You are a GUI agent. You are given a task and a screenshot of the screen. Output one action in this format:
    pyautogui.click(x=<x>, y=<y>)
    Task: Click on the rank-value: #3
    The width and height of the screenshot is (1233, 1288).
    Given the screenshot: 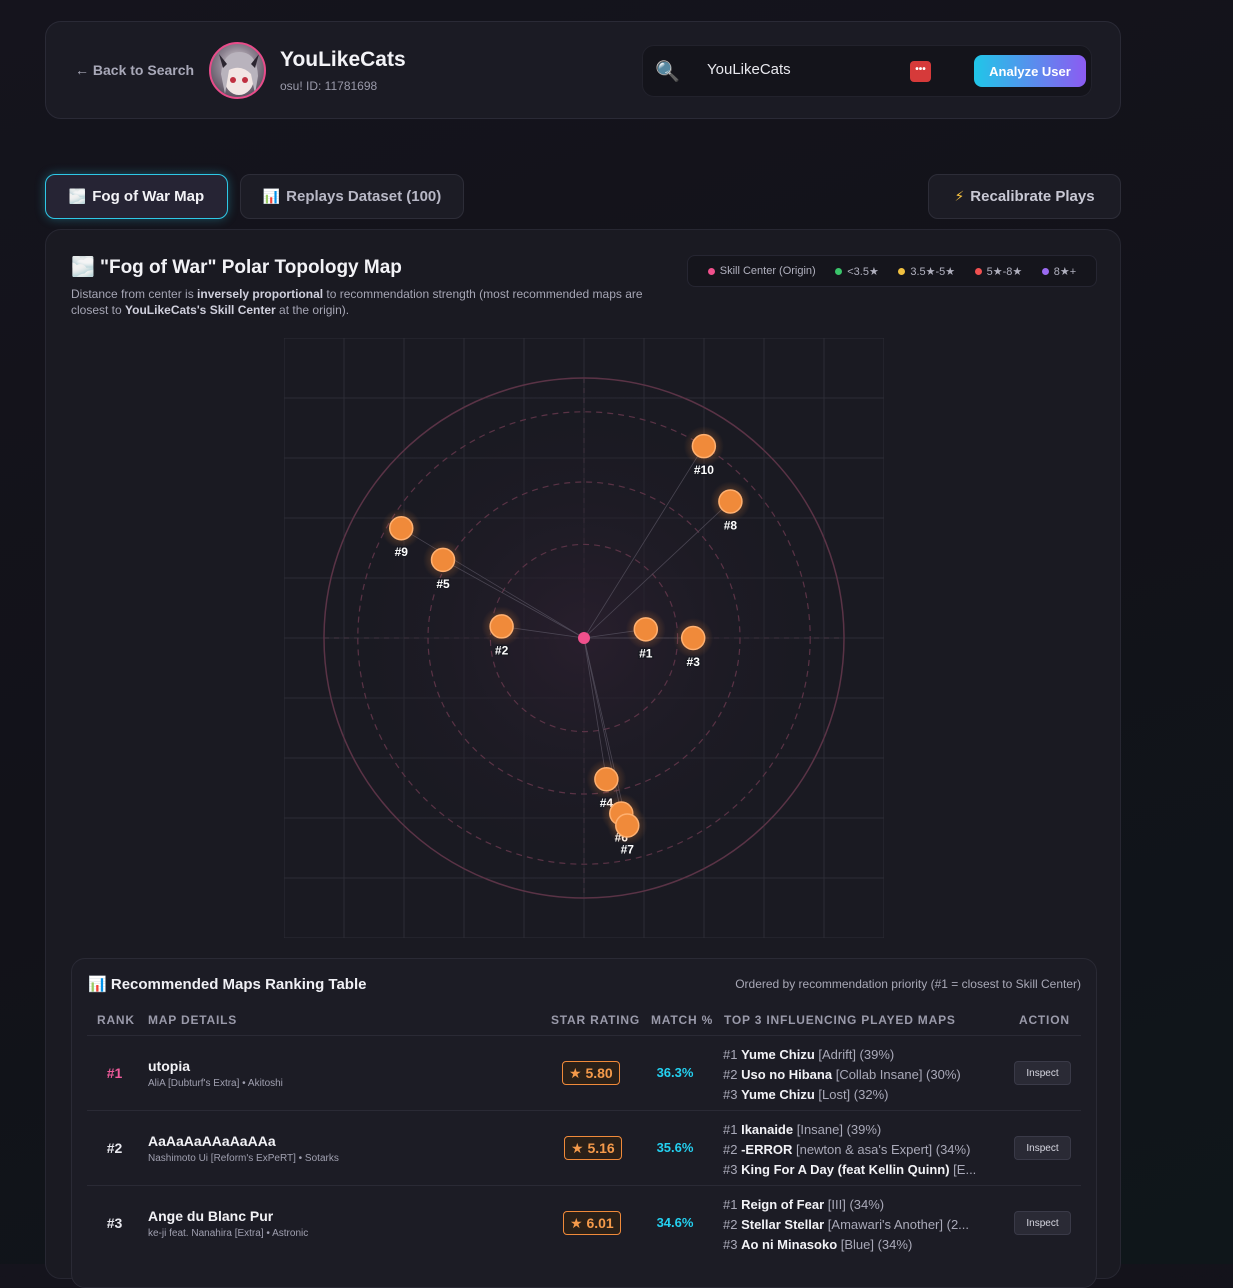 What is the action you would take?
    pyautogui.click(x=114, y=1223)
    